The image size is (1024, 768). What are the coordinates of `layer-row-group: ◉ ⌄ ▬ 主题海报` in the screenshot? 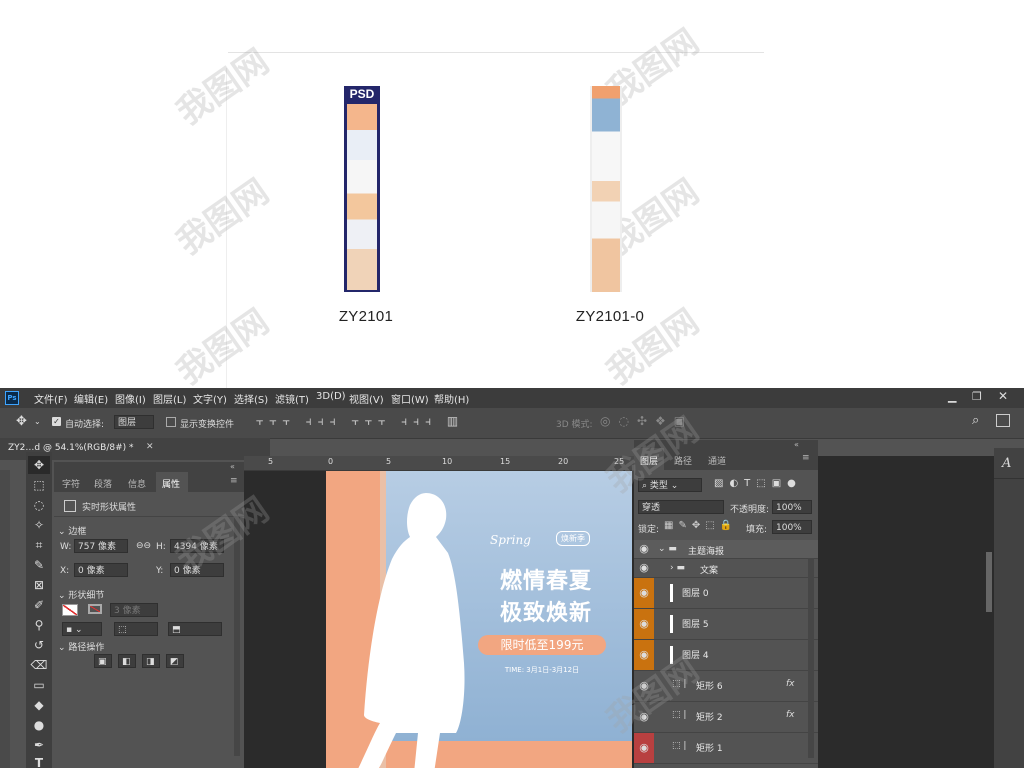 It's located at (726, 549).